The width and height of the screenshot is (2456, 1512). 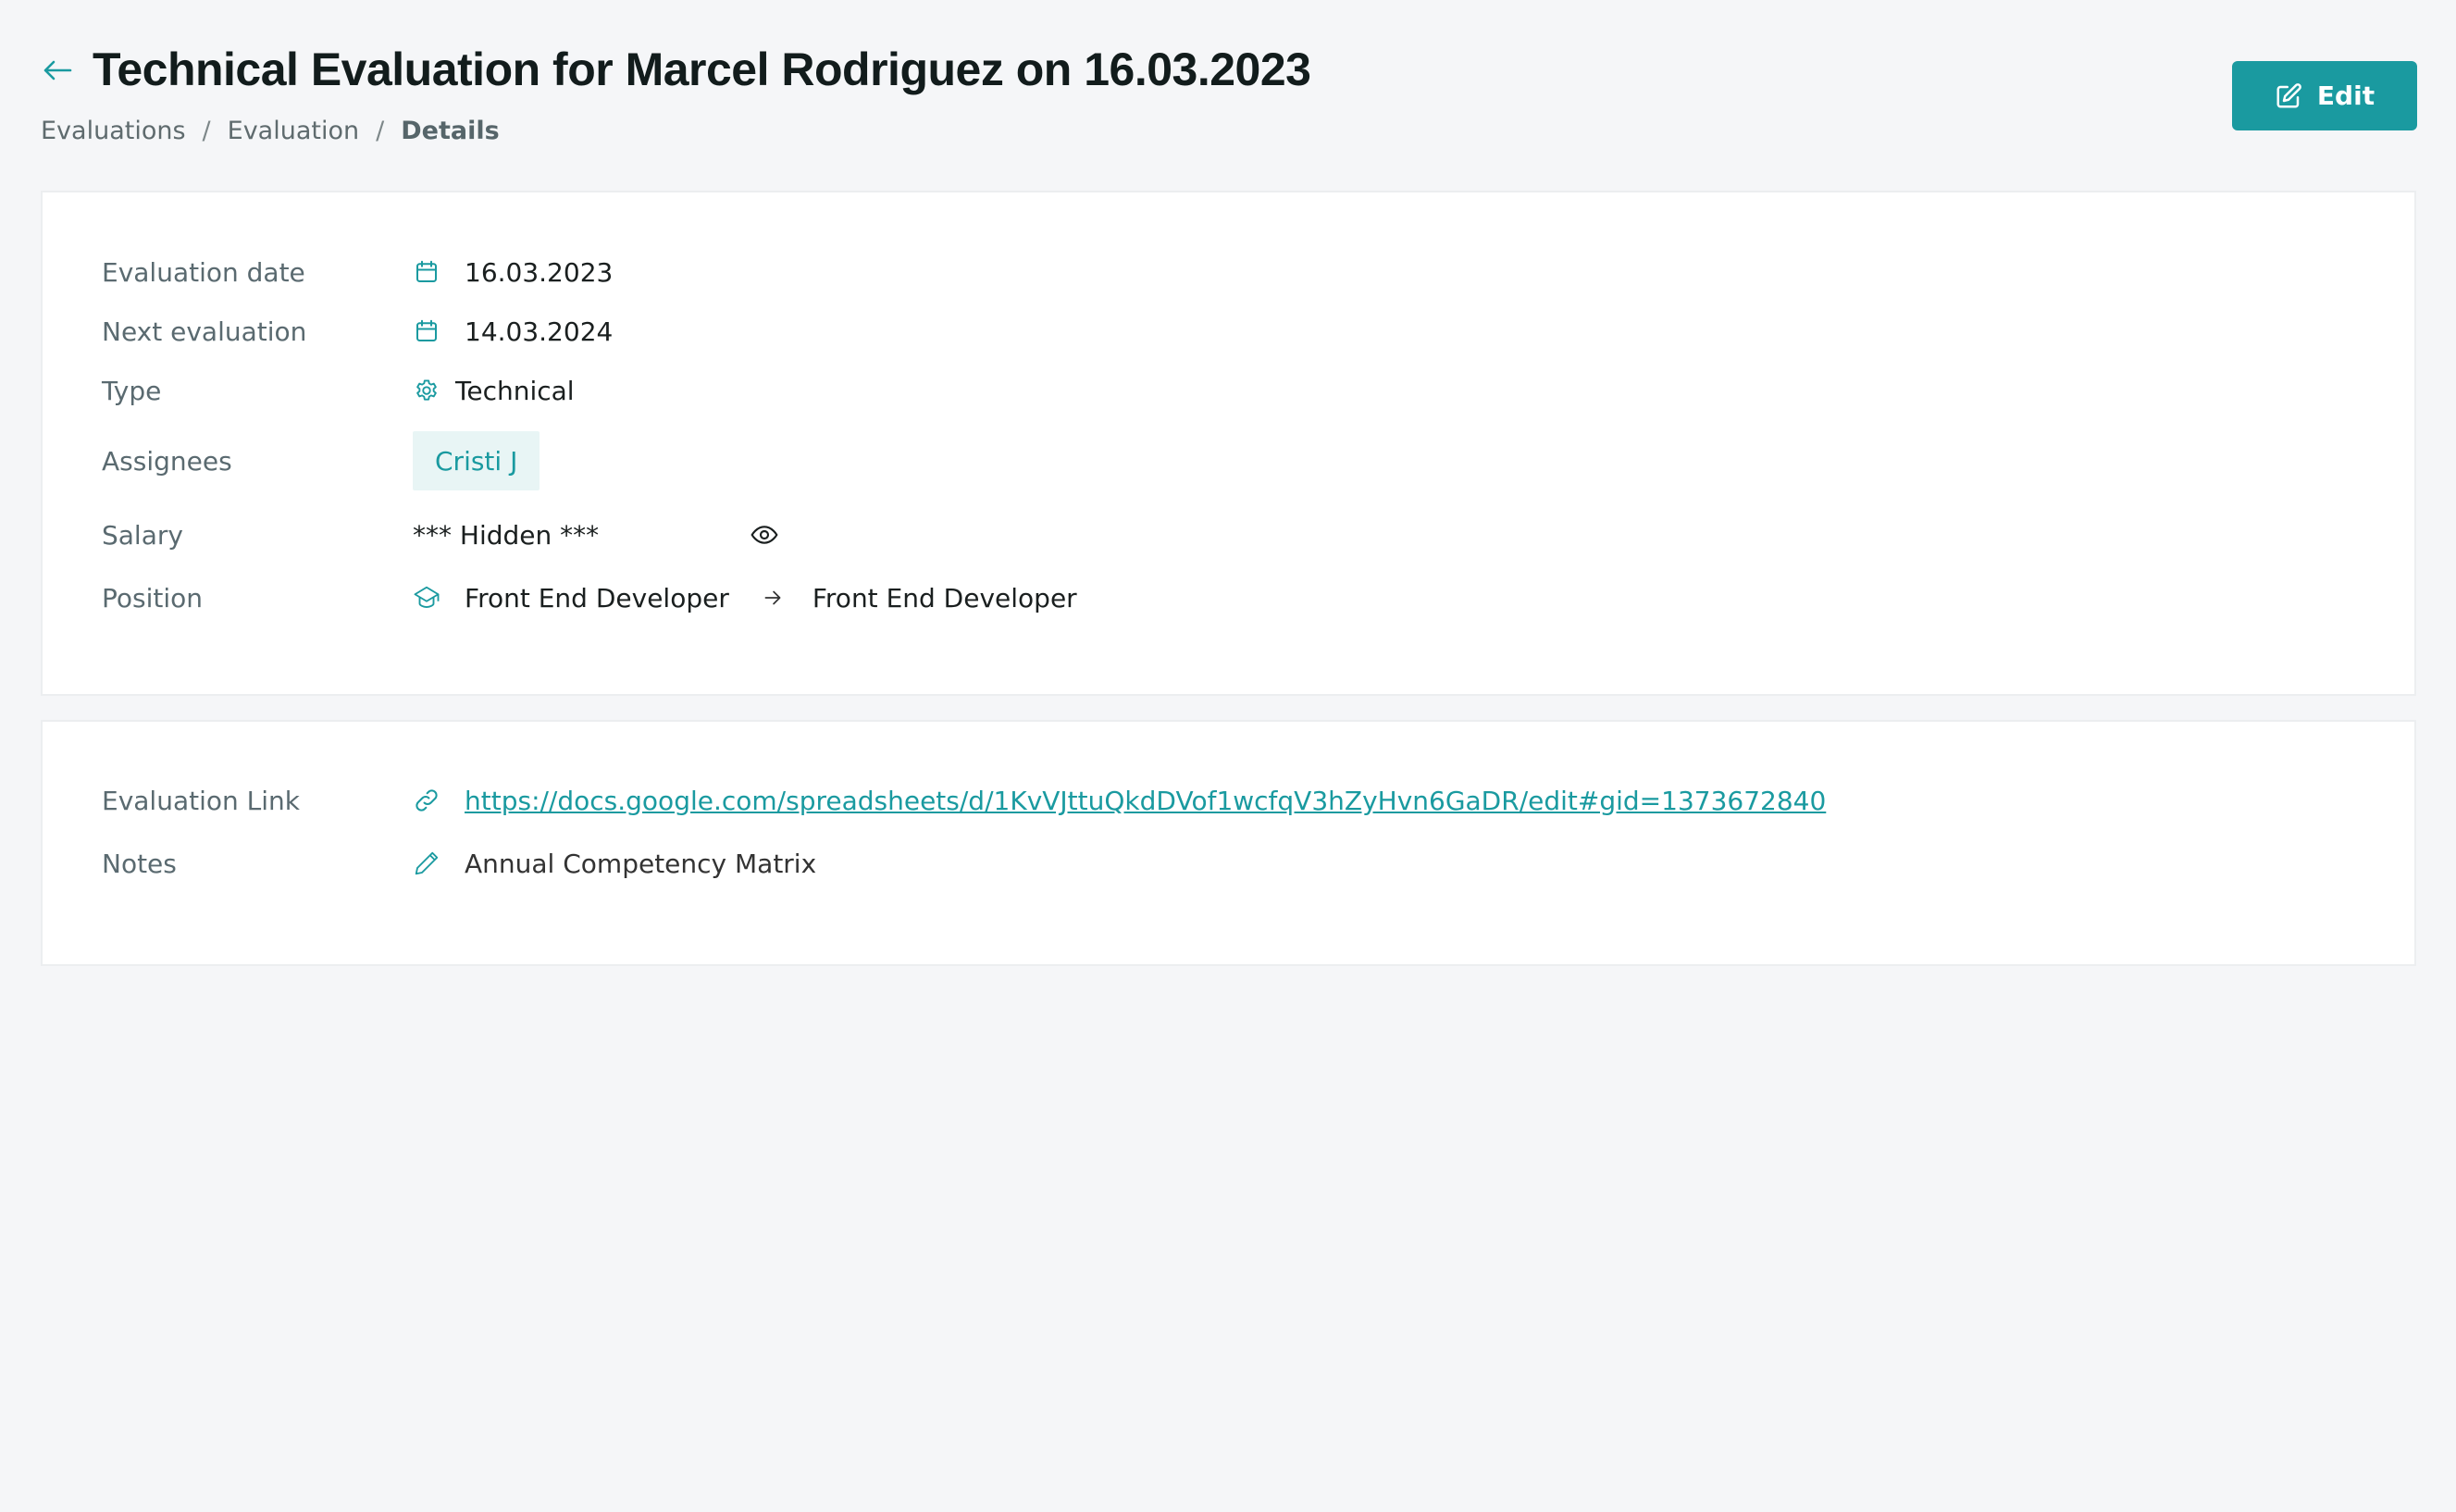 What do you see at coordinates (167, 461) in the screenshot?
I see `assignees-label: Assignees` at bounding box center [167, 461].